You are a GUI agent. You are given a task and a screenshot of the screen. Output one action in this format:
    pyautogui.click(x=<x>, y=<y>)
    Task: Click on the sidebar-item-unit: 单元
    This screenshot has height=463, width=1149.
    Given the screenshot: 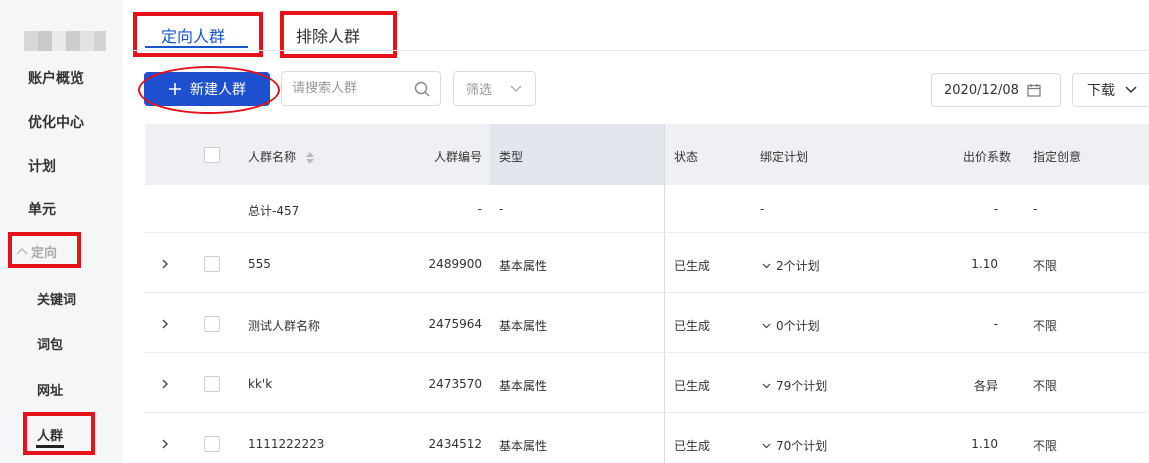 What is the action you would take?
    pyautogui.click(x=42, y=209)
    